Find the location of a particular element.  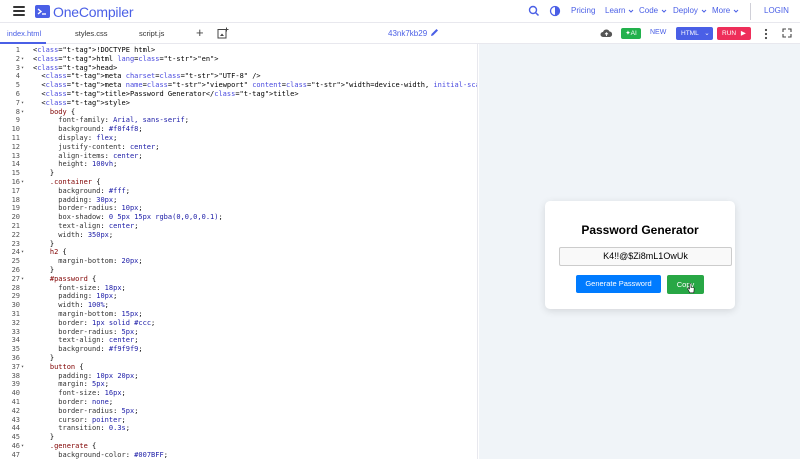

code-line: 7 ▾ <class="t-tag">style> is located at coordinates (238, 103).